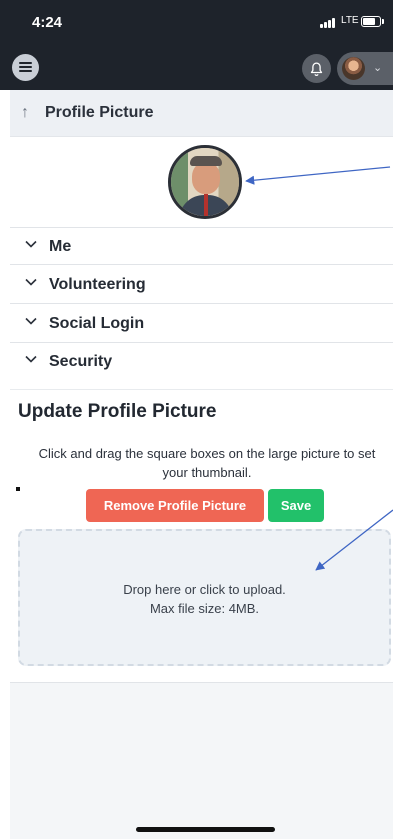 This screenshot has width=393, height=839. What do you see at coordinates (383, 21) in the screenshot?
I see `battery-tip` at bounding box center [383, 21].